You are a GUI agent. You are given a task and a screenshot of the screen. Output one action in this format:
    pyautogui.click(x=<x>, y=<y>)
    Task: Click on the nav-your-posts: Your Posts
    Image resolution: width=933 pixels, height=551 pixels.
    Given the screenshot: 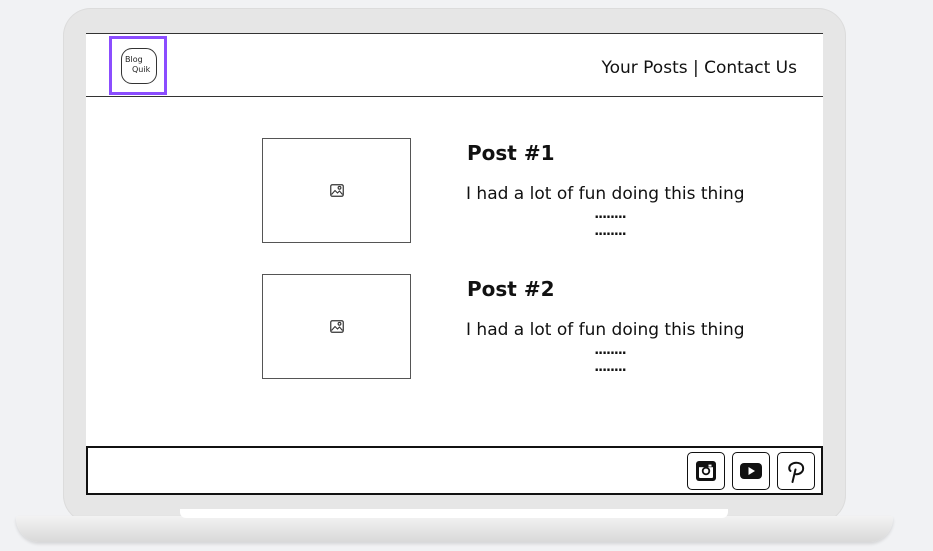 What is the action you would take?
    pyautogui.click(x=644, y=68)
    